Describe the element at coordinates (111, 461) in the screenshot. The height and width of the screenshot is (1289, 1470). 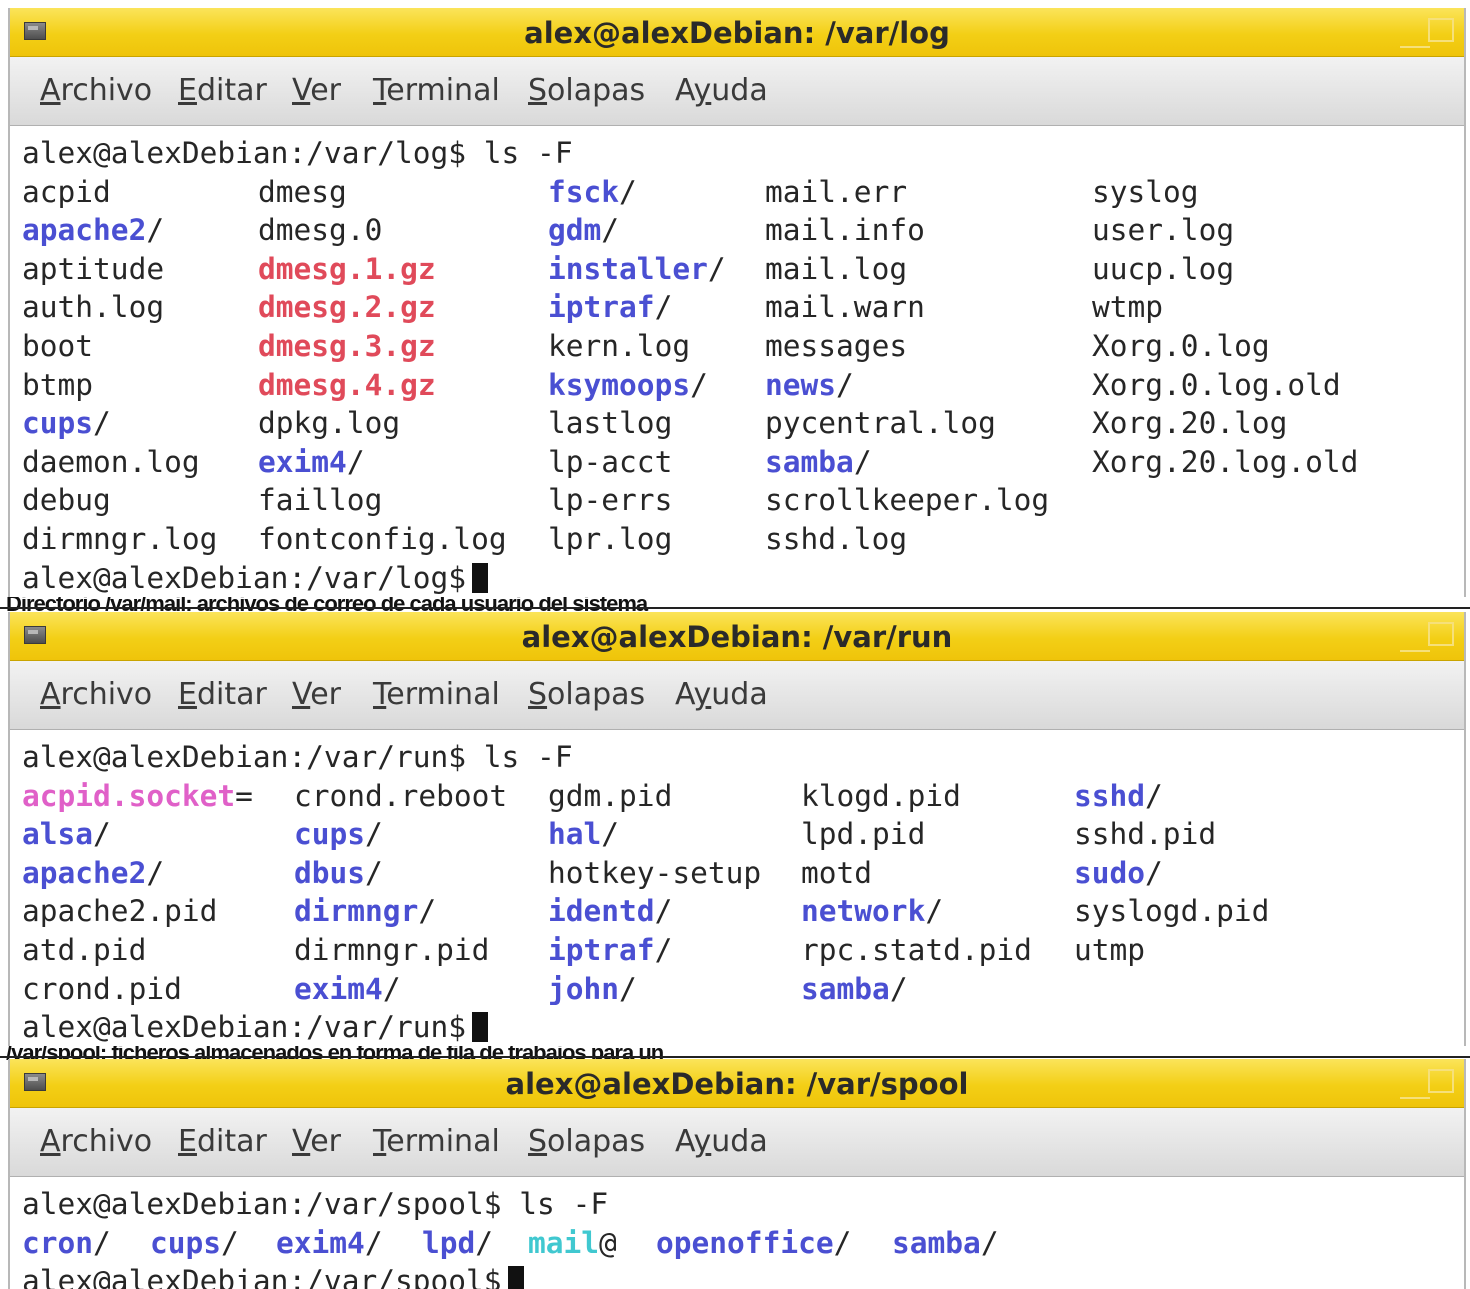
I see `file-entry: daemon.log` at that location.